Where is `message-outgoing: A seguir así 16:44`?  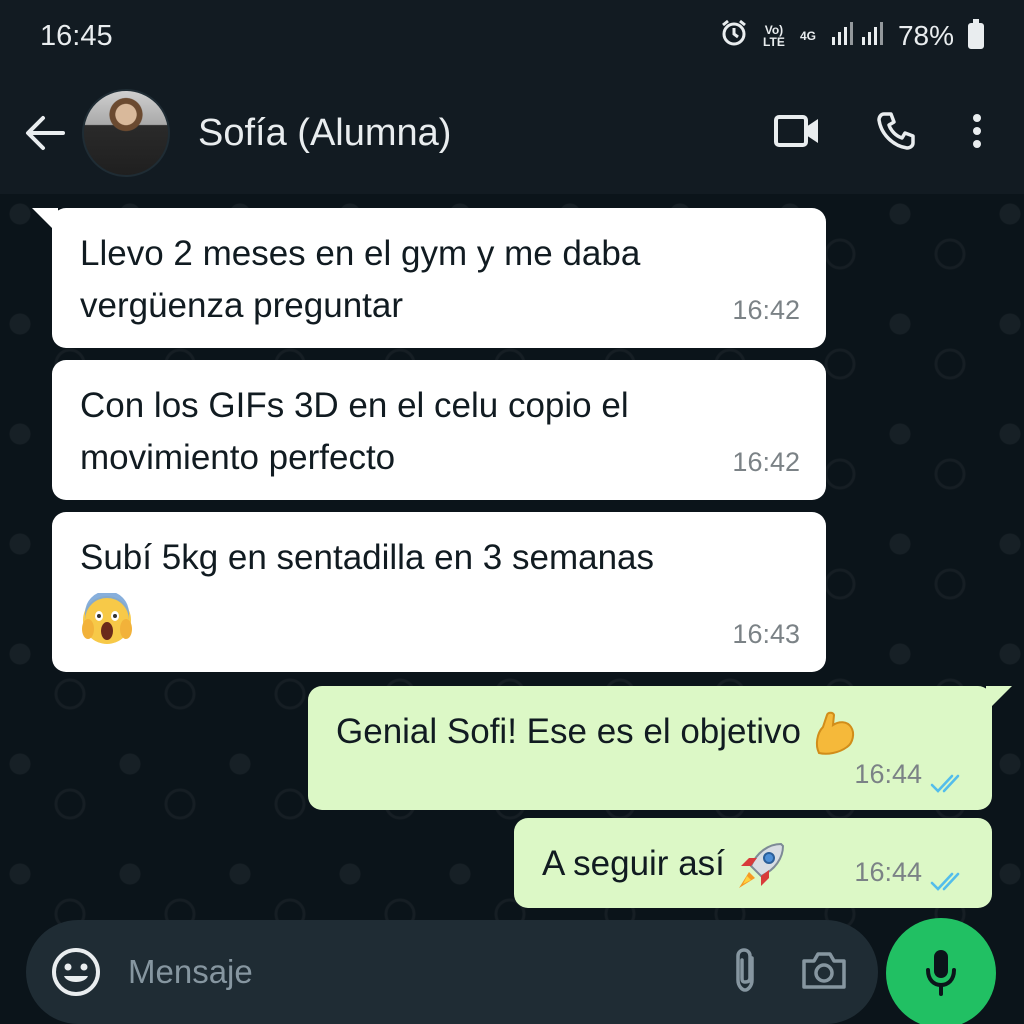
message-outgoing: A seguir así 16:44 is located at coordinates (753, 863).